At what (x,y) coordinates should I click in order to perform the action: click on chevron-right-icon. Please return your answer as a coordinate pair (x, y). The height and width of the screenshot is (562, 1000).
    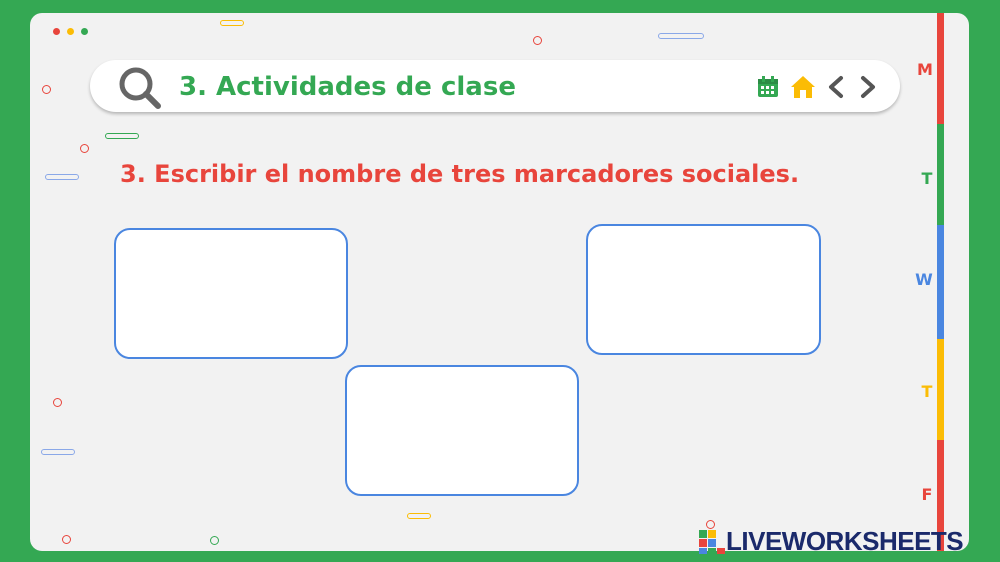
    Looking at the image, I should click on (868, 89).